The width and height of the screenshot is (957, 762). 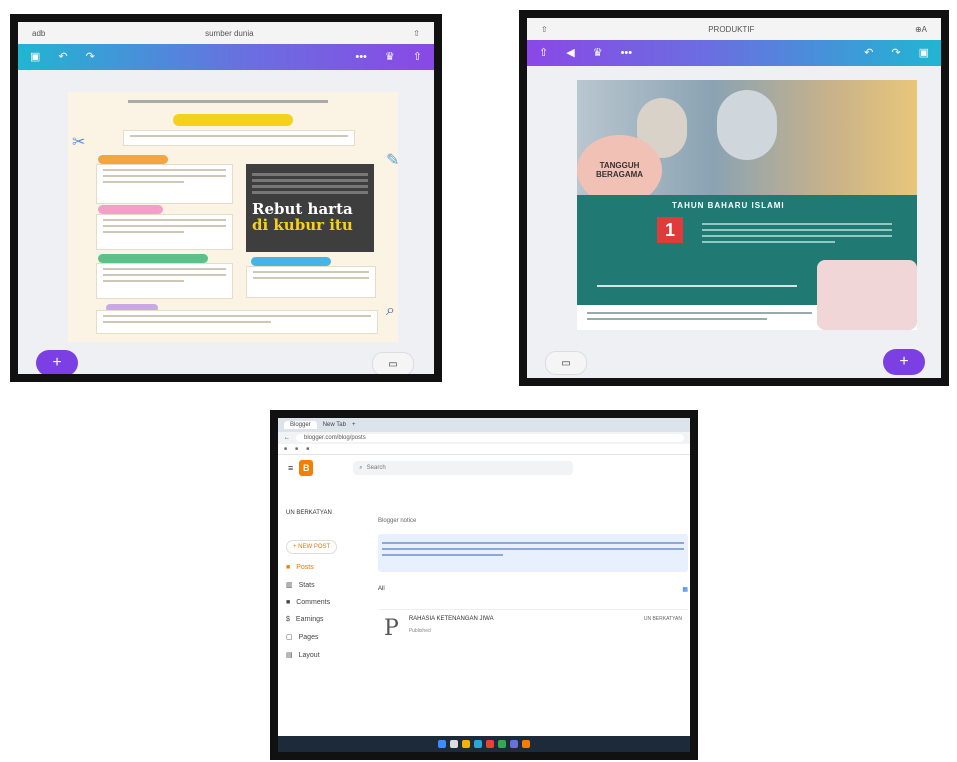 I want to click on sidebar-item-posts: ■ Posts, so click(x=327, y=567).